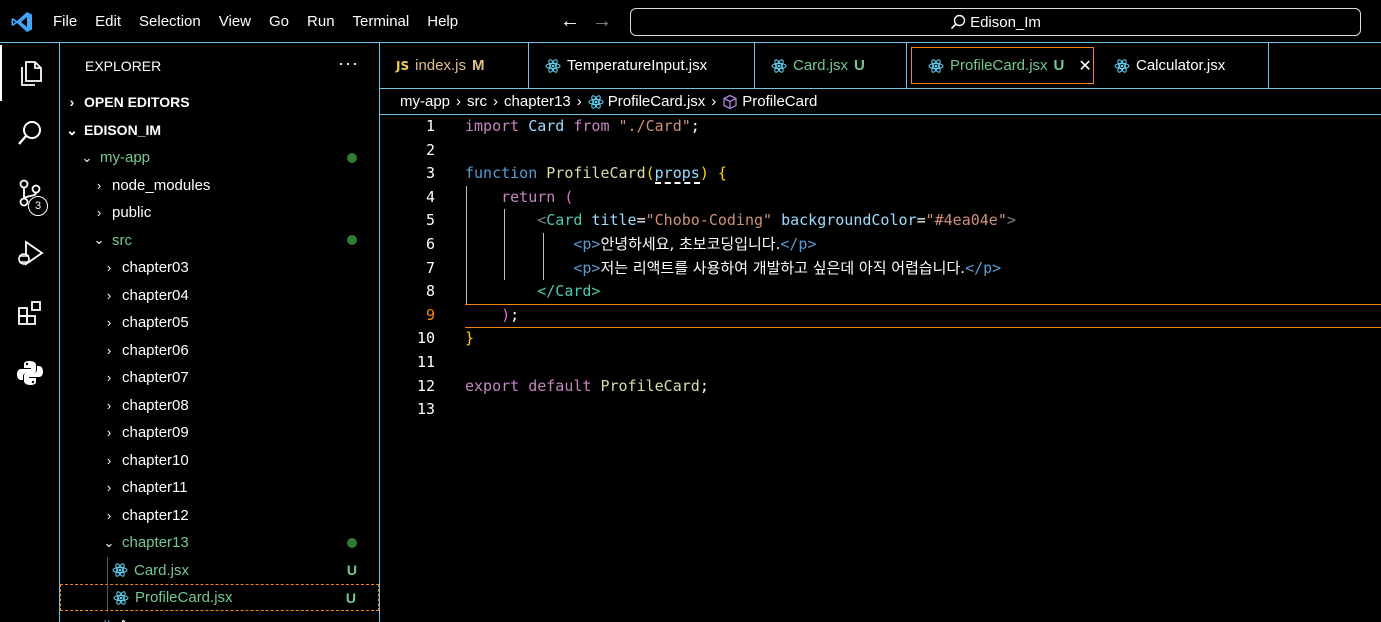  What do you see at coordinates (787, 267) in the screenshot?
I see `code-line-7: <p>저는 리액트를 사용하여 개발하고 싶은데 아직 어렵습니다.</p>` at bounding box center [787, 267].